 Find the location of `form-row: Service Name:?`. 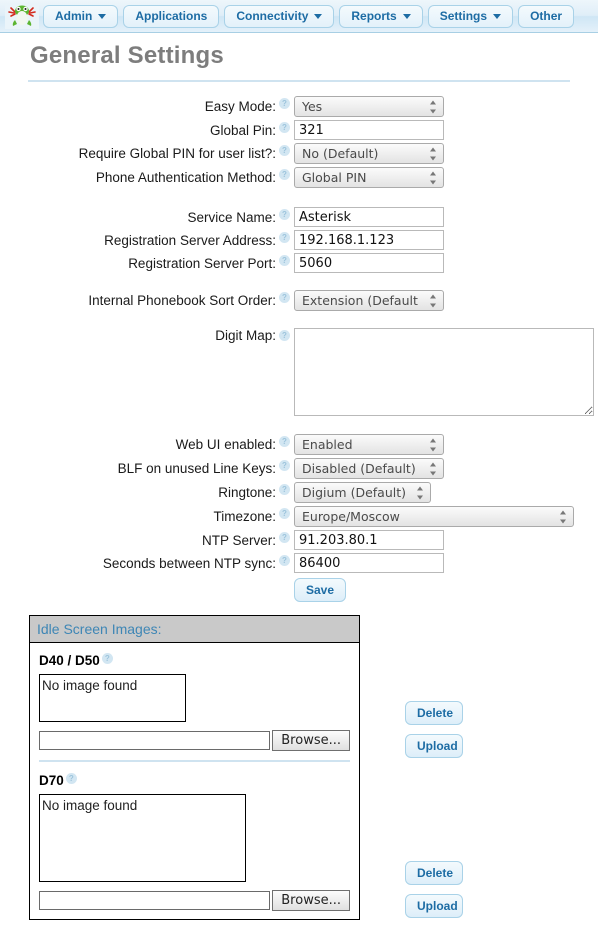

form-row: Service Name:? is located at coordinates (299, 217).